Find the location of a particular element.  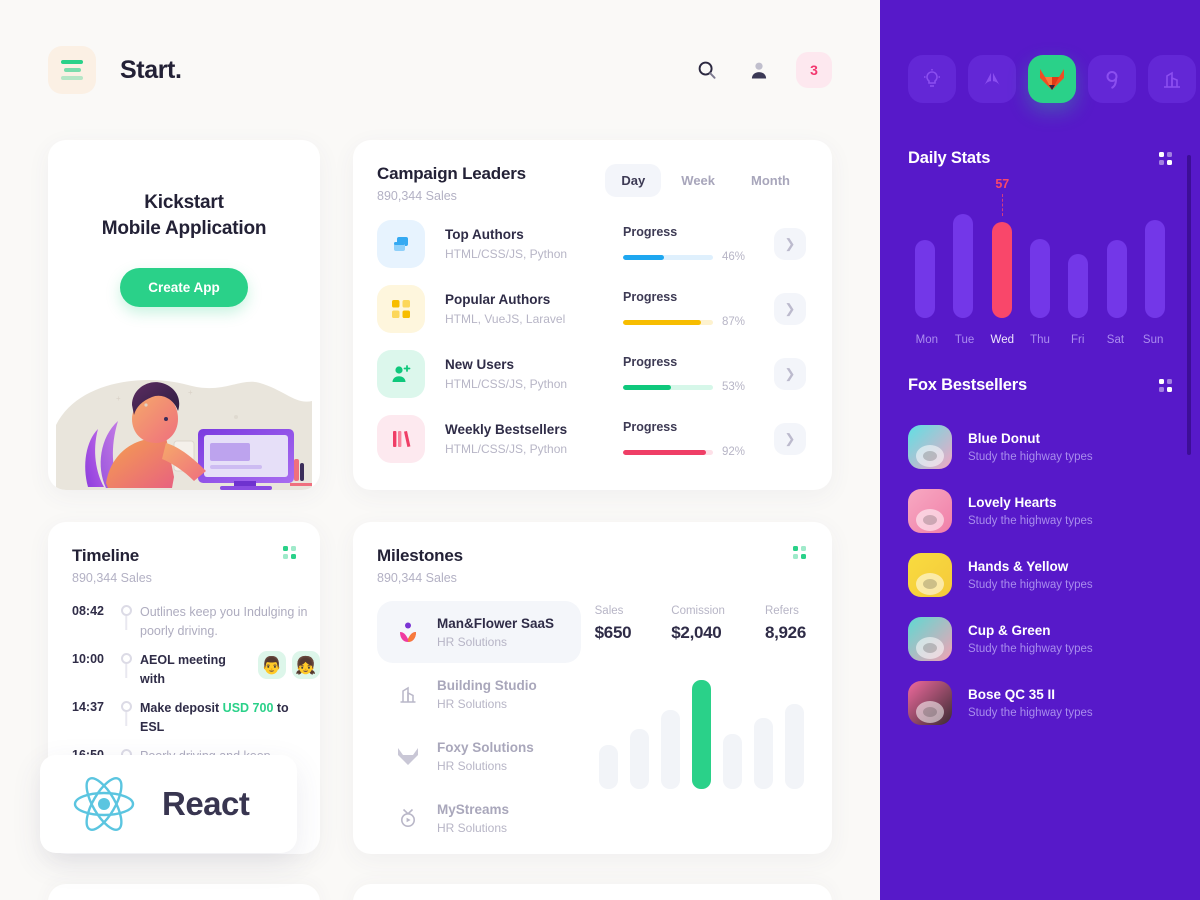

stat-value: $650 is located at coordinates (613, 632).